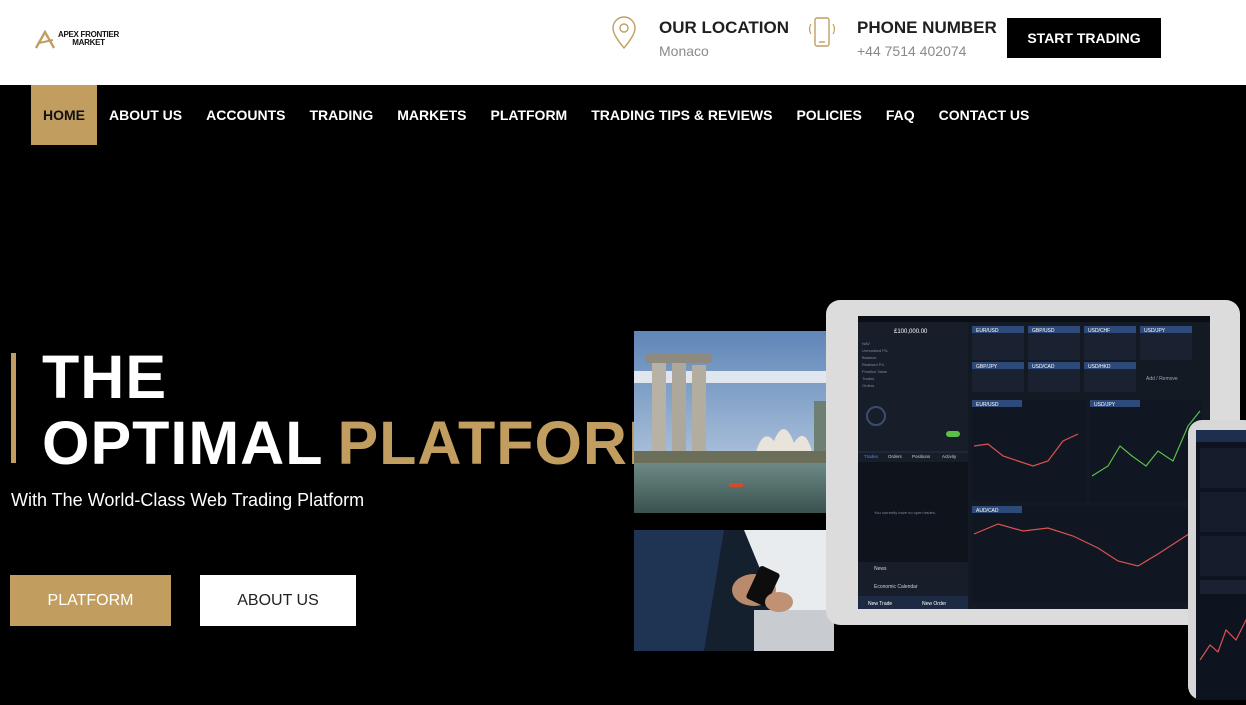 This screenshot has width=1246, height=705. Describe the element at coordinates (895, 456) in the screenshot. I see `tab-orders: Orders` at that location.